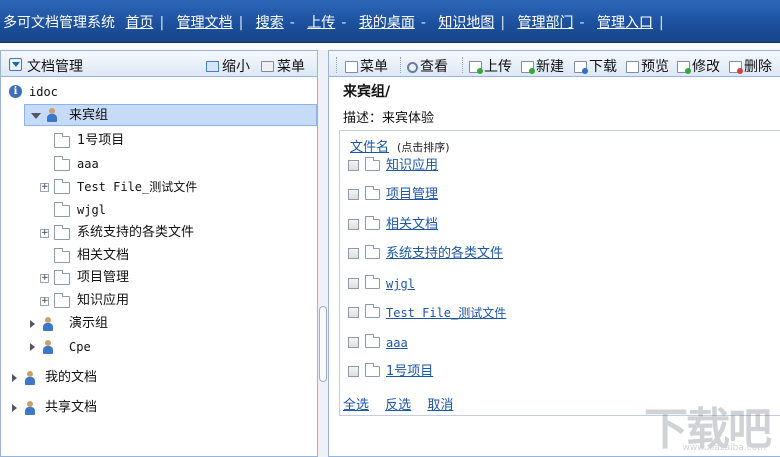 Image resolution: width=780 pixels, height=457 pixels. What do you see at coordinates (71, 407) in the screenshot?
I see `tree-item-label: 共享文档` at bounding box center [71, 407].